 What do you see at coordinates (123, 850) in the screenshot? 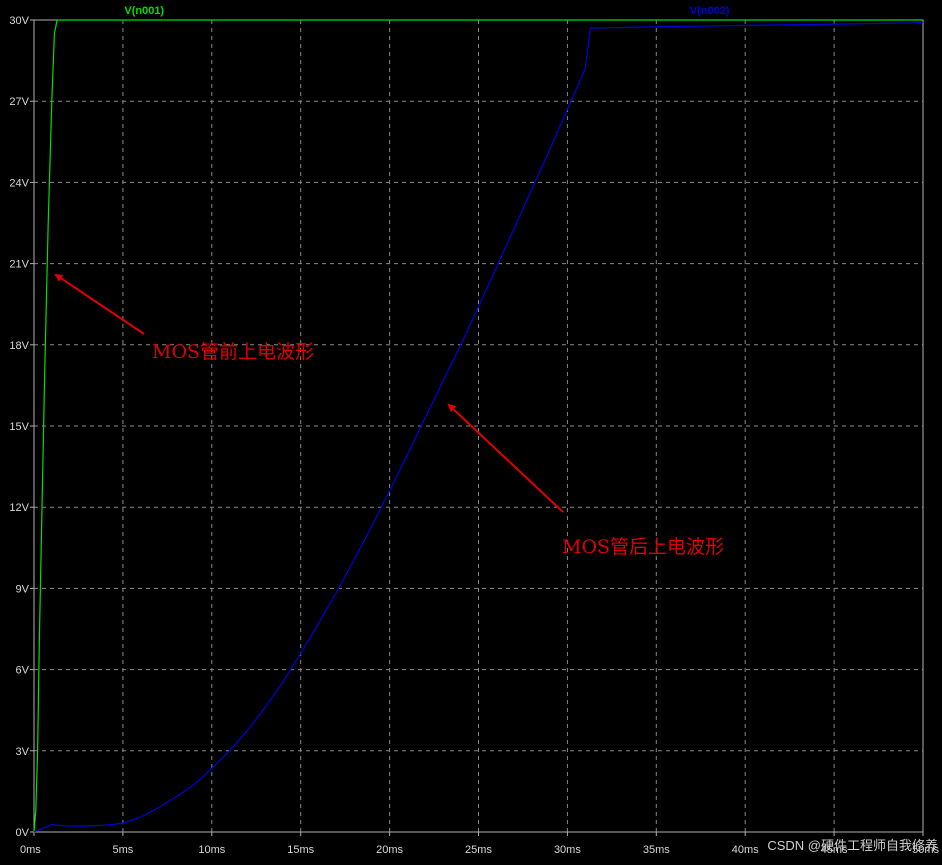
I see `x-tick-label: 5ms` at bounding box center [123, 850].